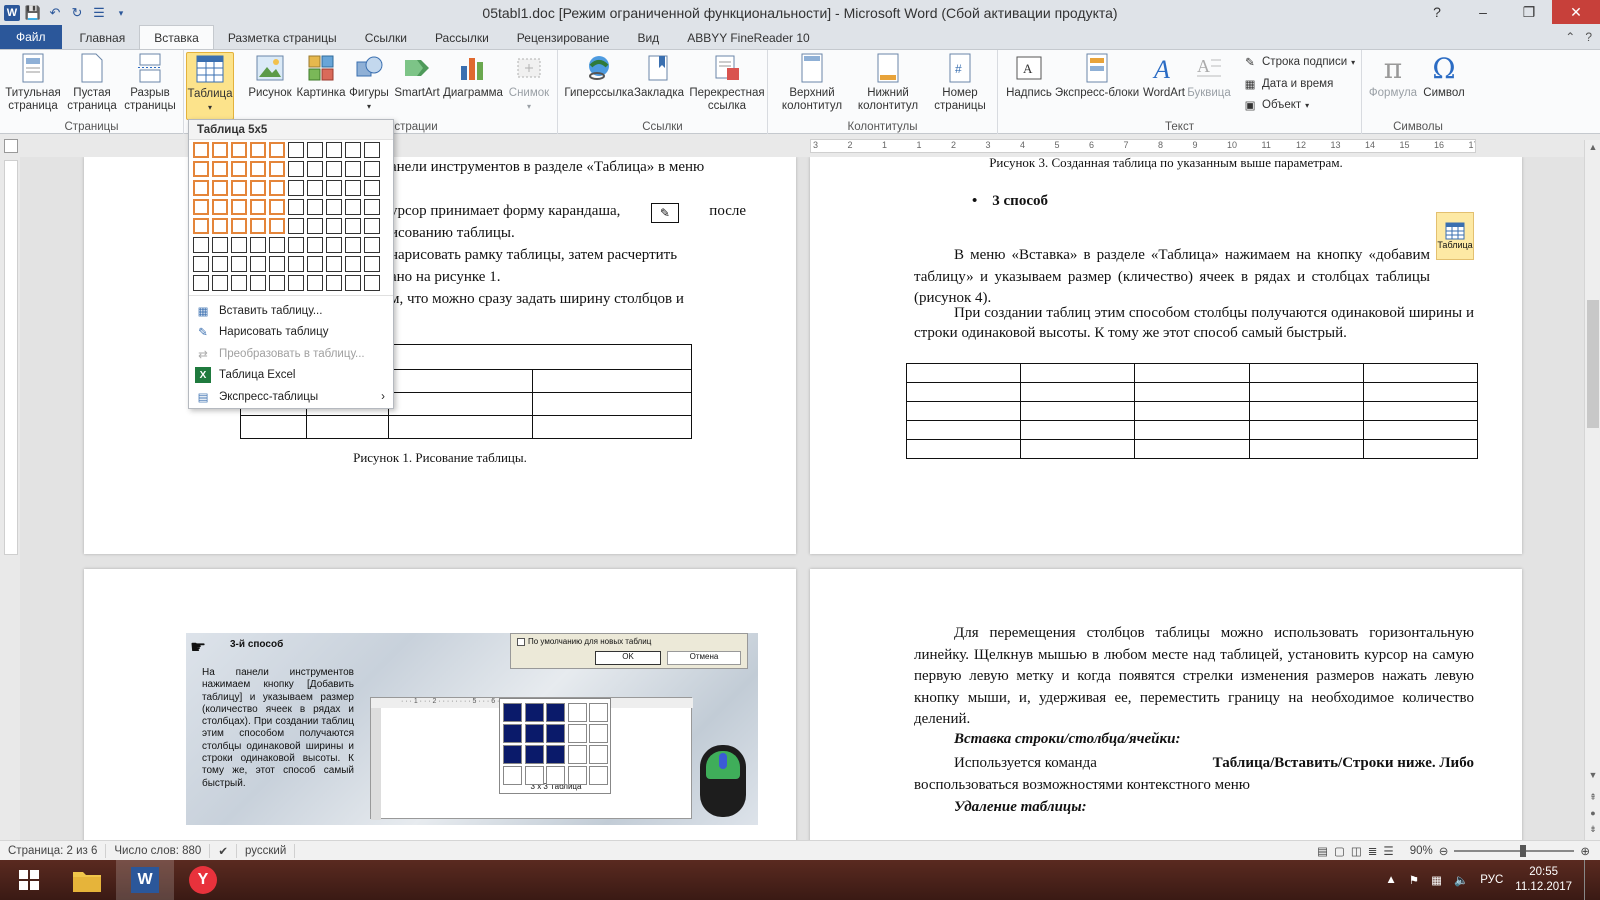 The height and width of the screenshot is (900, 1600). I want to click on tab-selector, so click(11, 146).